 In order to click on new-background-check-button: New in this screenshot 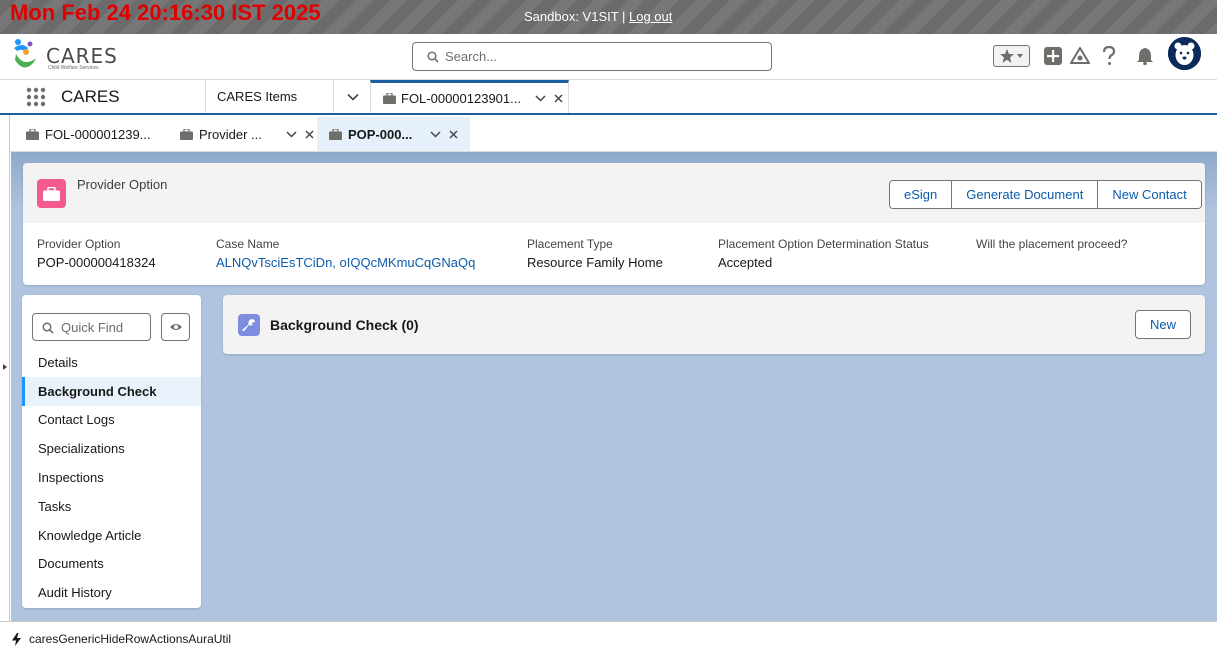, I will do `click(1163, 324)`.